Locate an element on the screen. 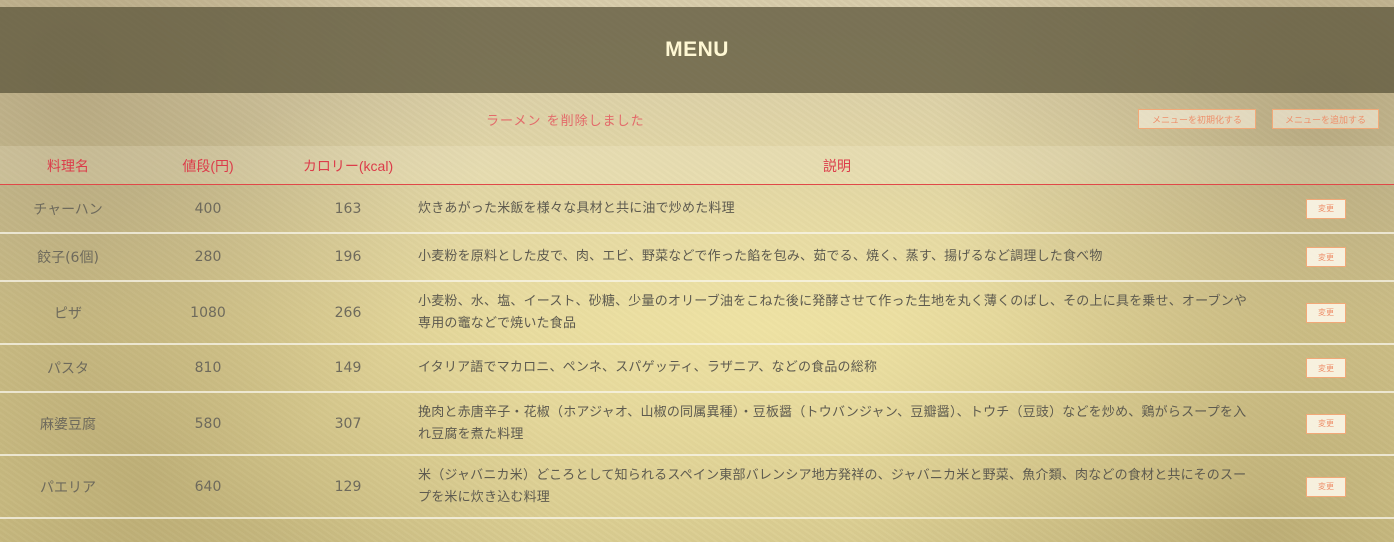 The width and height of the screenshot is (1394, 542). dish-name: ピザ is located at coordinates (68, 313).